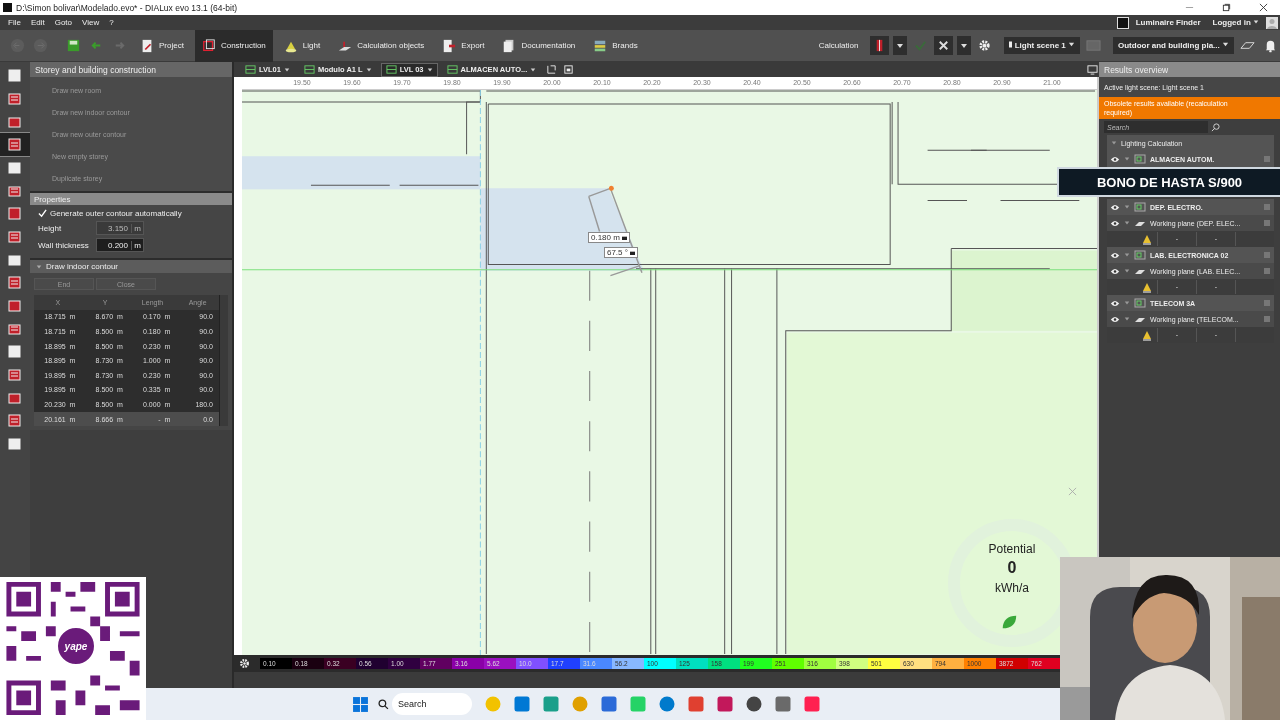 This screenshot has width=1280, height=720. I want to click on panel-title: Storey and building construction, so click(131, 69).